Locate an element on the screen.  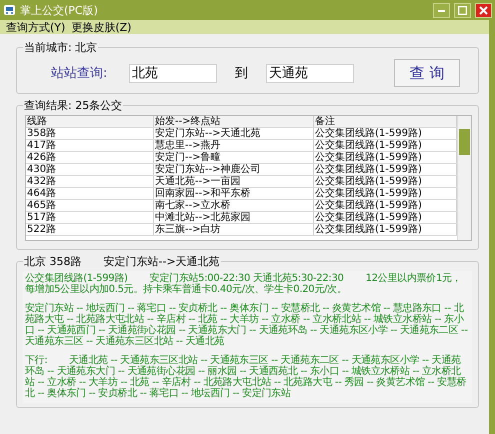
close-button is located at coordinates (483, 10).